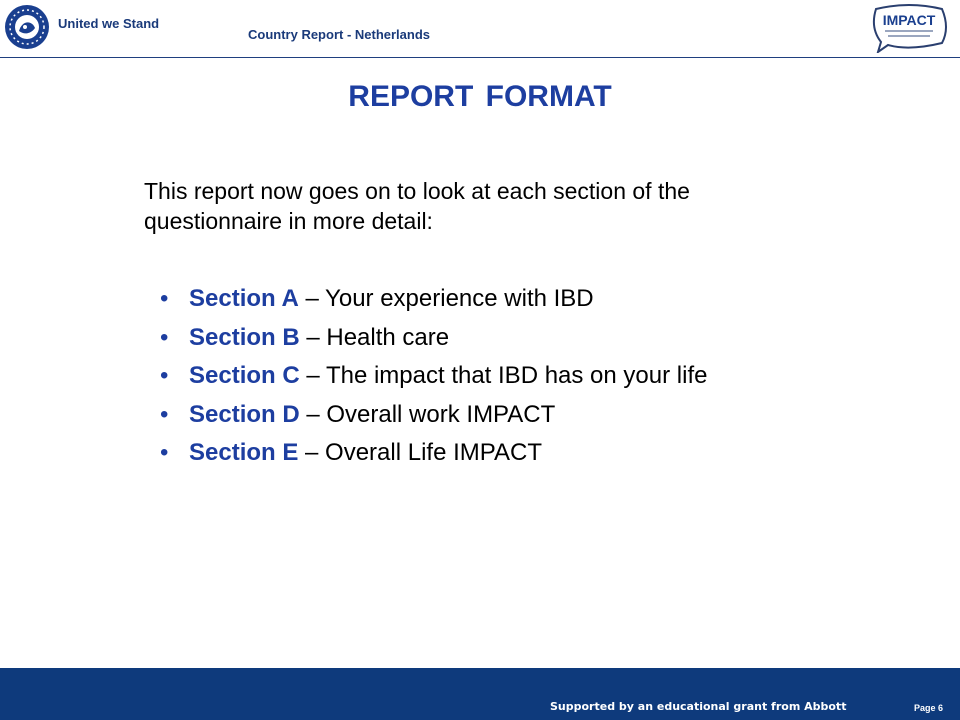 This screenshot has height=720, width=960. Describe the element at coordinates (244, 337) in the screenshot. I see `section-name: Section B` at that location.